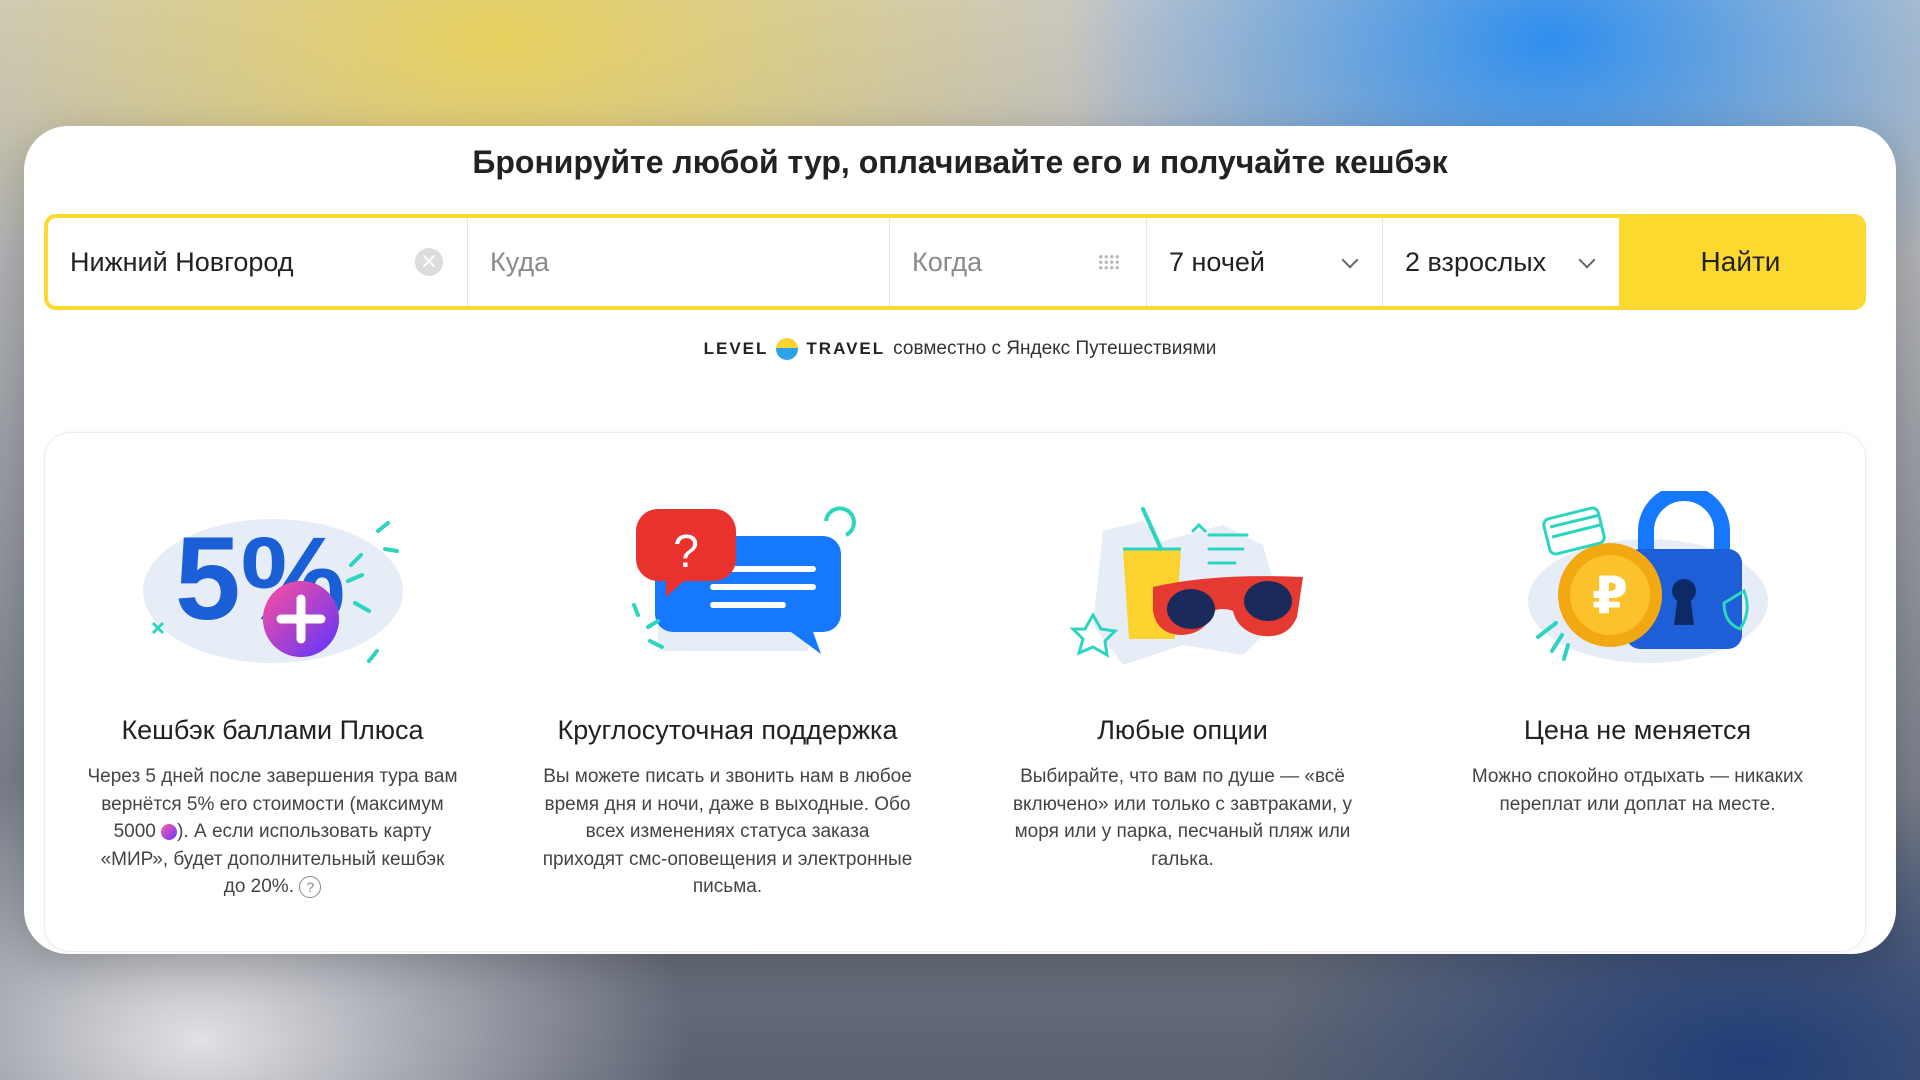 This screenshot has height=1080, width=1920. I want to click on to-field: Куда, so click(679, 262).